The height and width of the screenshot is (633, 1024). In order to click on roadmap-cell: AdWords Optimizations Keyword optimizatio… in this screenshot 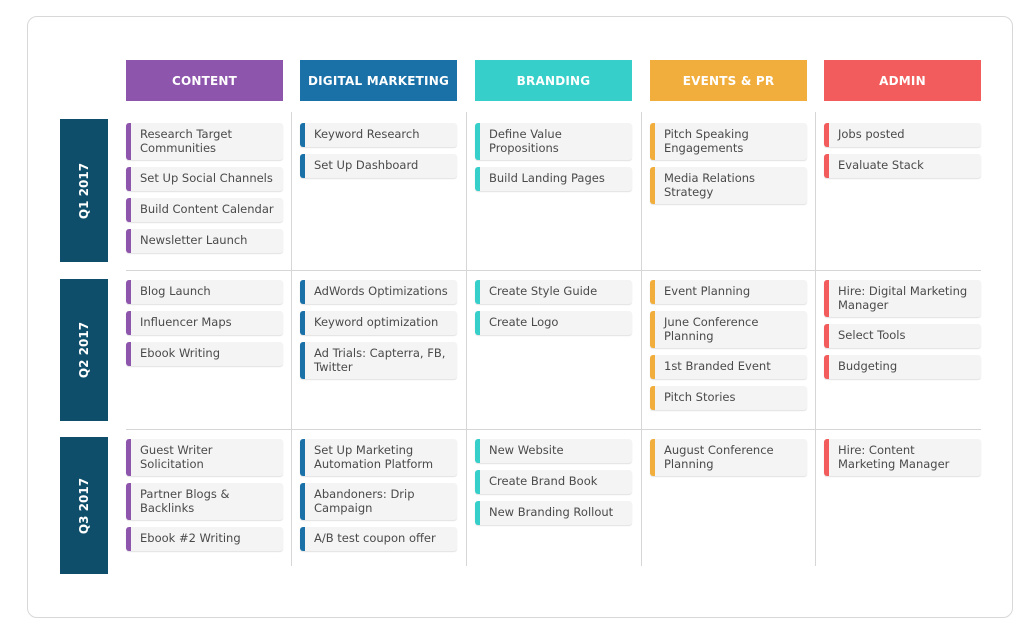, I will do `click(378, 329)`.